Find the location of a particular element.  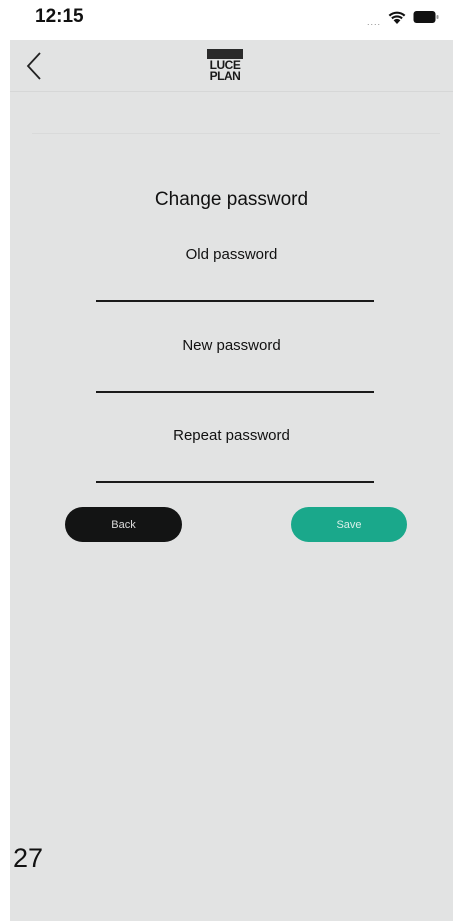

old-password-input is located at coordinates (235, 286).